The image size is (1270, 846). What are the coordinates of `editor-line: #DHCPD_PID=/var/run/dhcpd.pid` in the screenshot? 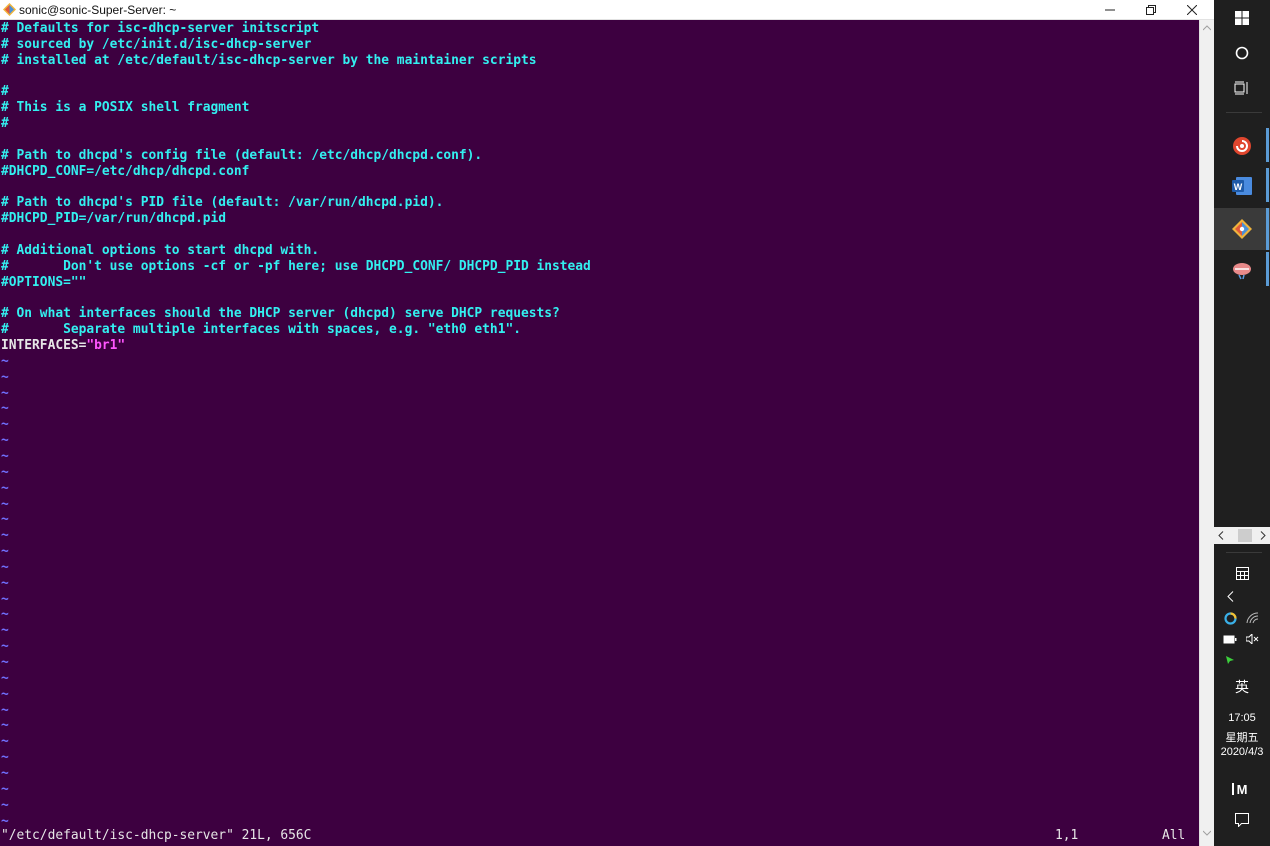 It's located at (113, 219).